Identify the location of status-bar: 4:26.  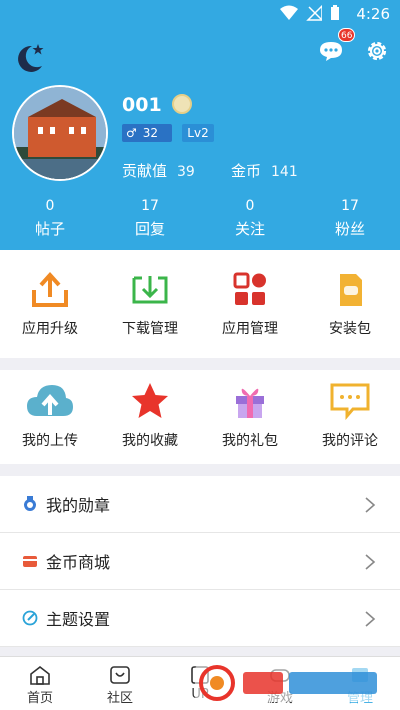
(200, 14).